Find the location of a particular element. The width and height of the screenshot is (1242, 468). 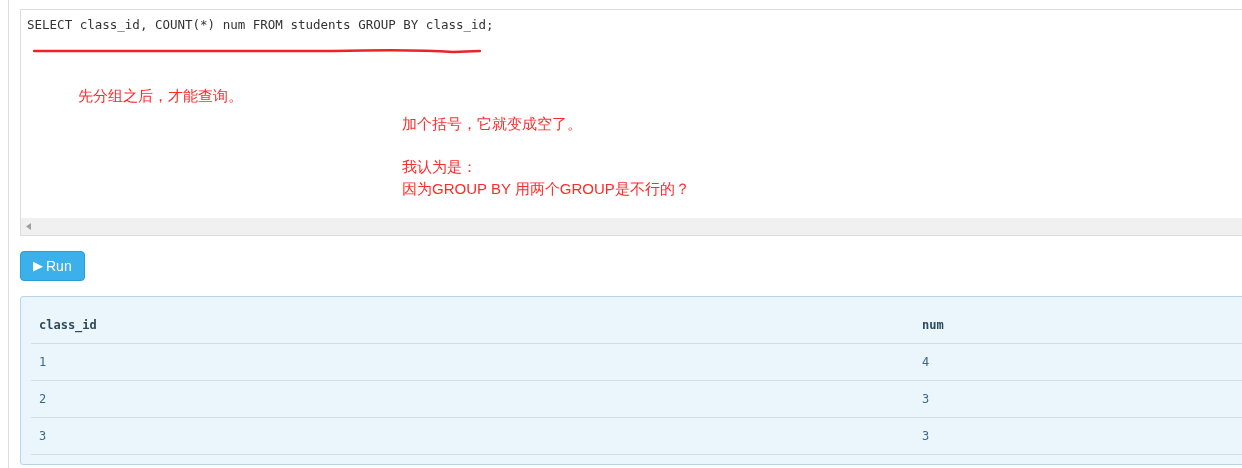

horizontal-scrollbar is located at coordinates (631, 226).